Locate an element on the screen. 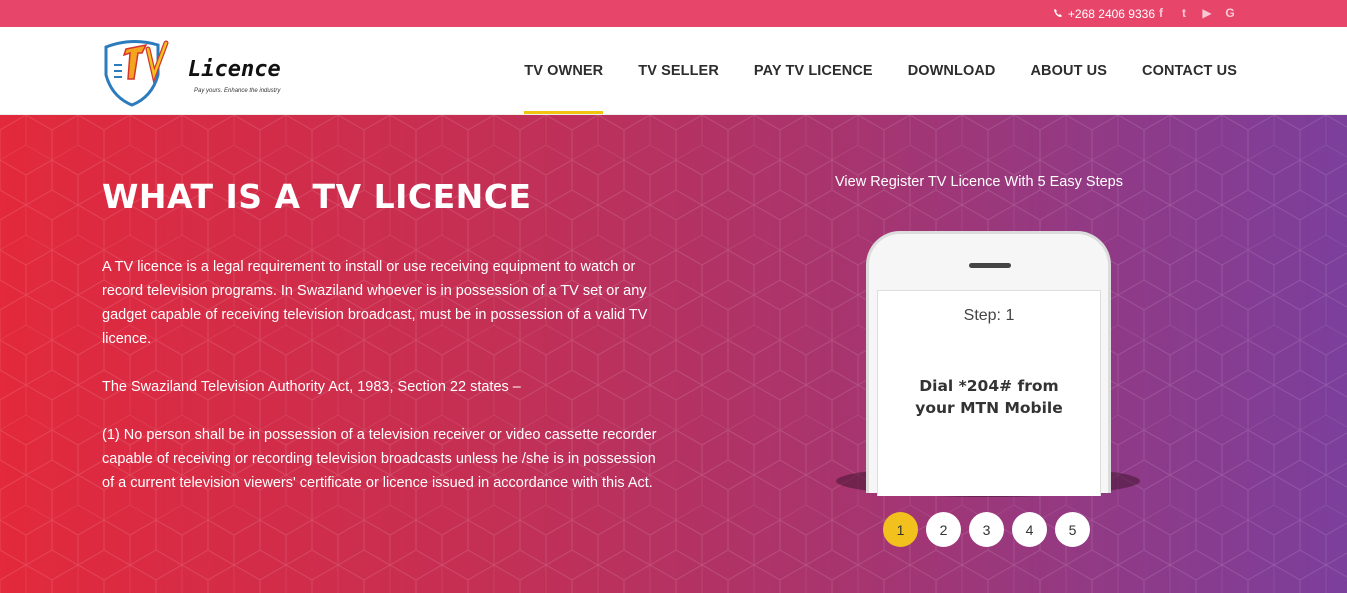 This screenshot has height=593, width=1347. logo: Licence Pay yours. Enhance the industry is located at coordinates (202, 71).